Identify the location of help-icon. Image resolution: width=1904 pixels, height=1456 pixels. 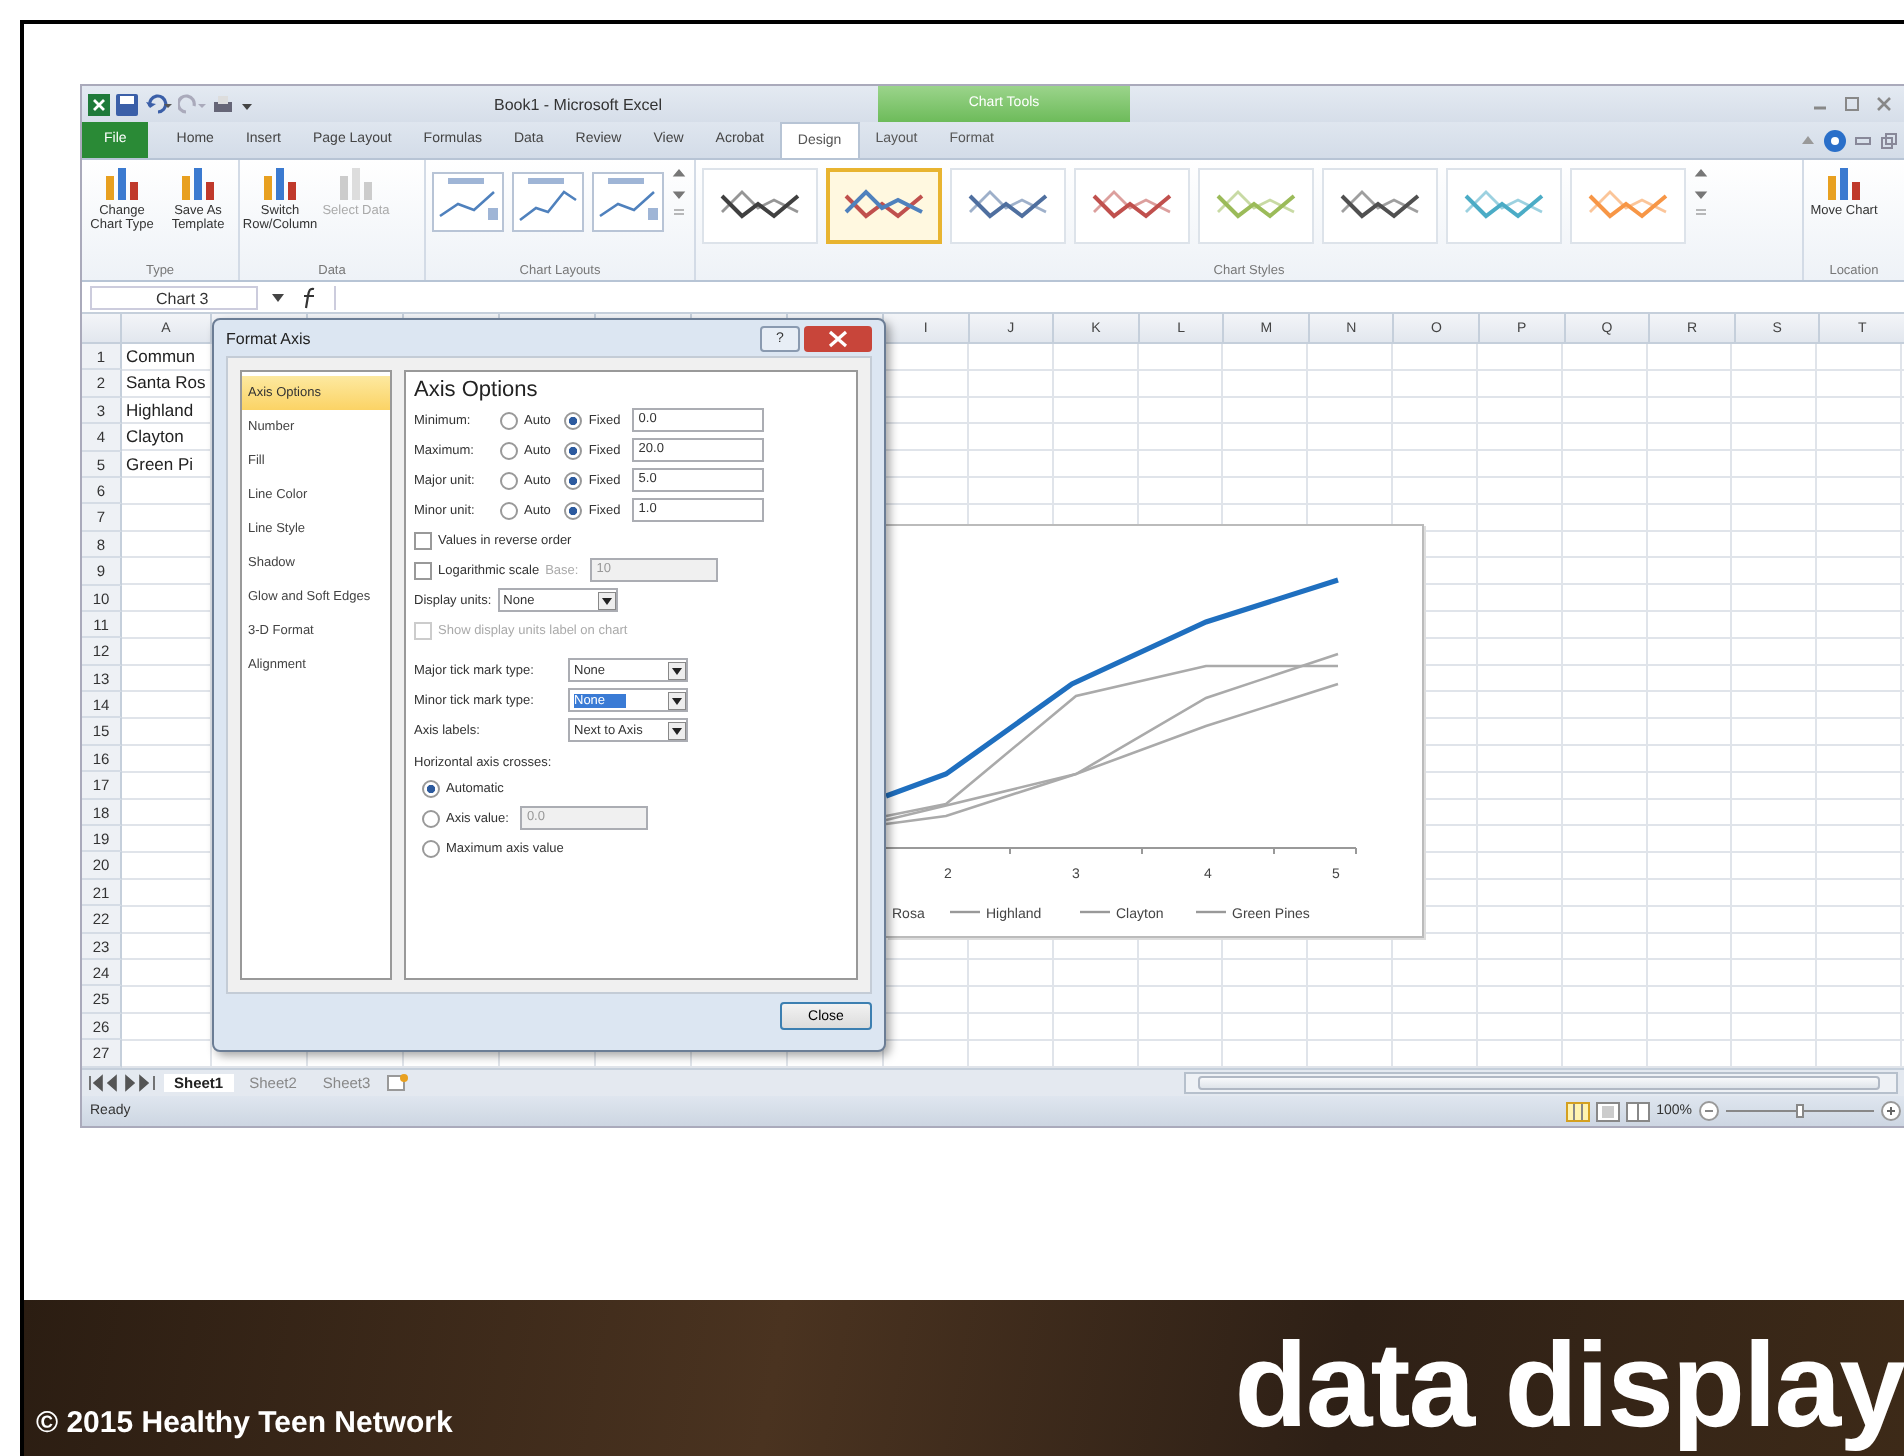
(1835, 140).